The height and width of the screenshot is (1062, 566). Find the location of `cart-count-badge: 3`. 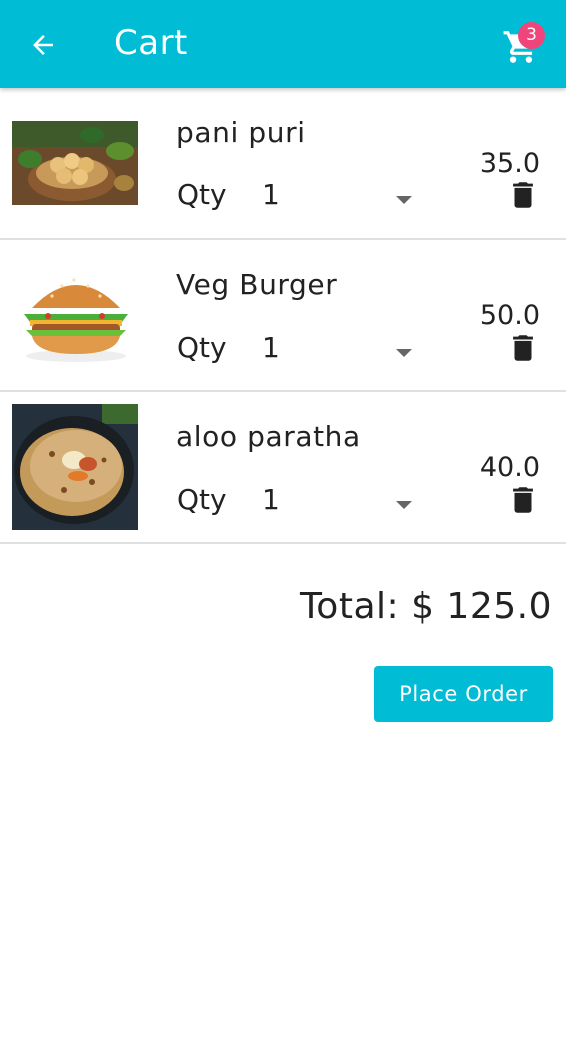

cart-count-badge: 3 is located at coordinates (531, 35).